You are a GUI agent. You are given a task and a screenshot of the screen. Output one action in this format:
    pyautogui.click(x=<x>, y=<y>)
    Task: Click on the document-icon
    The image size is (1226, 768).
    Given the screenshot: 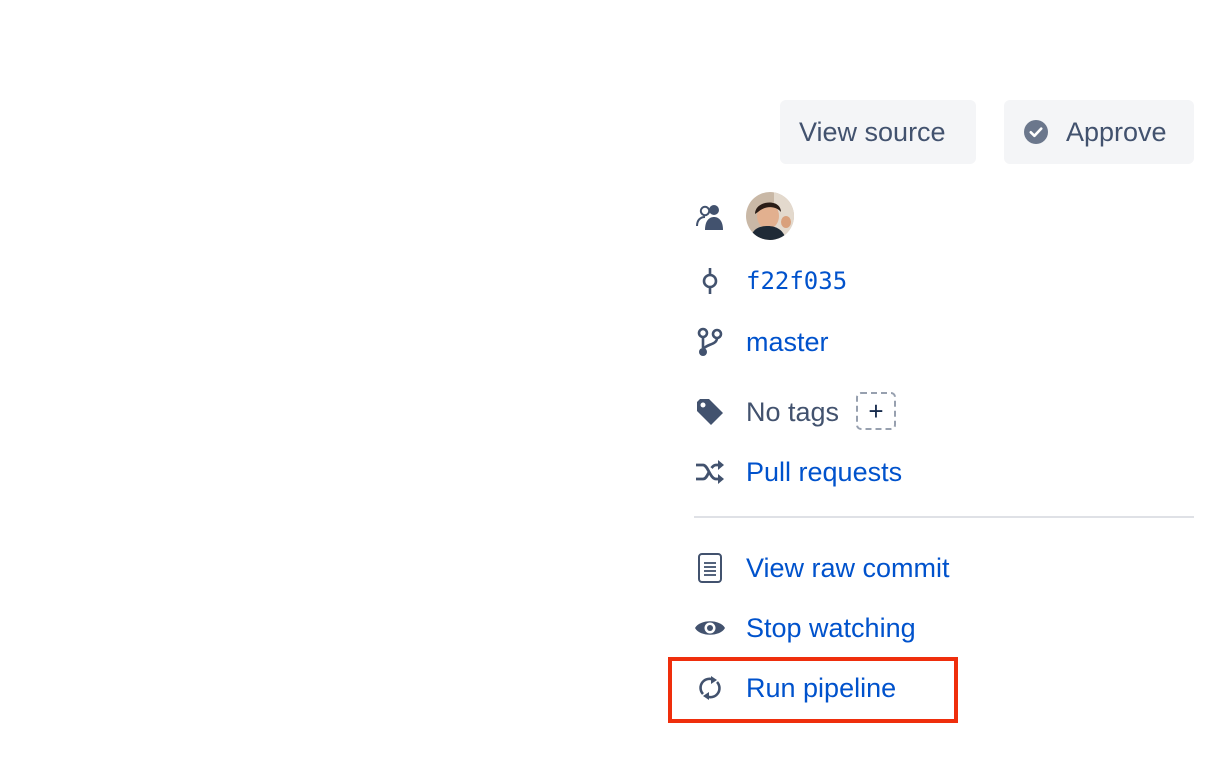 What is the action you would take?
    pyautogui.click(x=710, y=568)
    